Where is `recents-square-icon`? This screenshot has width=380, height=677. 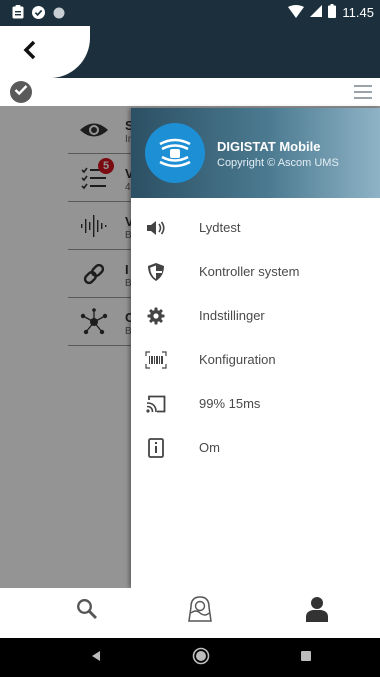 recents-square-icon is located at coordinates (306, 658).